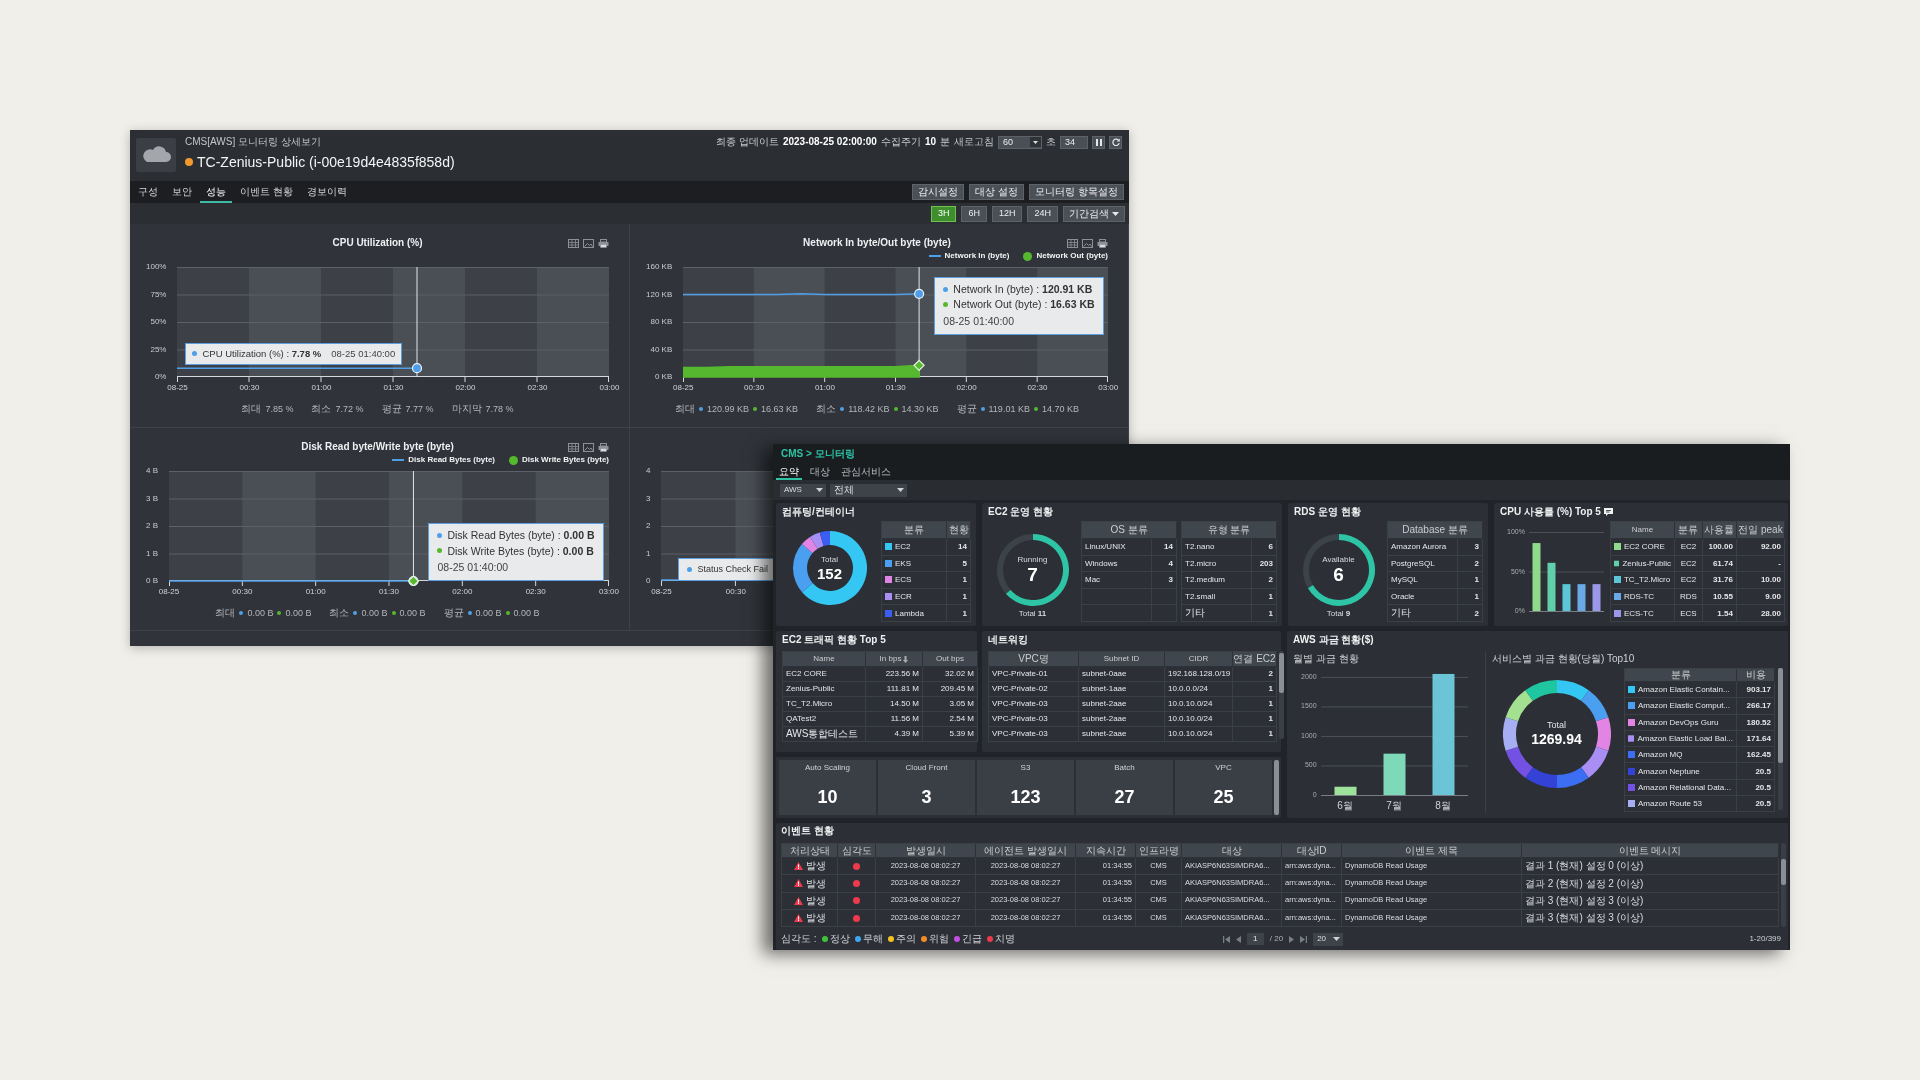 The width and height of the screenshot is (1920, 1080). Describe the element at coordinates (819, 512) in the screenshot. I see `panel-title: 컴퓨팅/컨테이너` at that location.